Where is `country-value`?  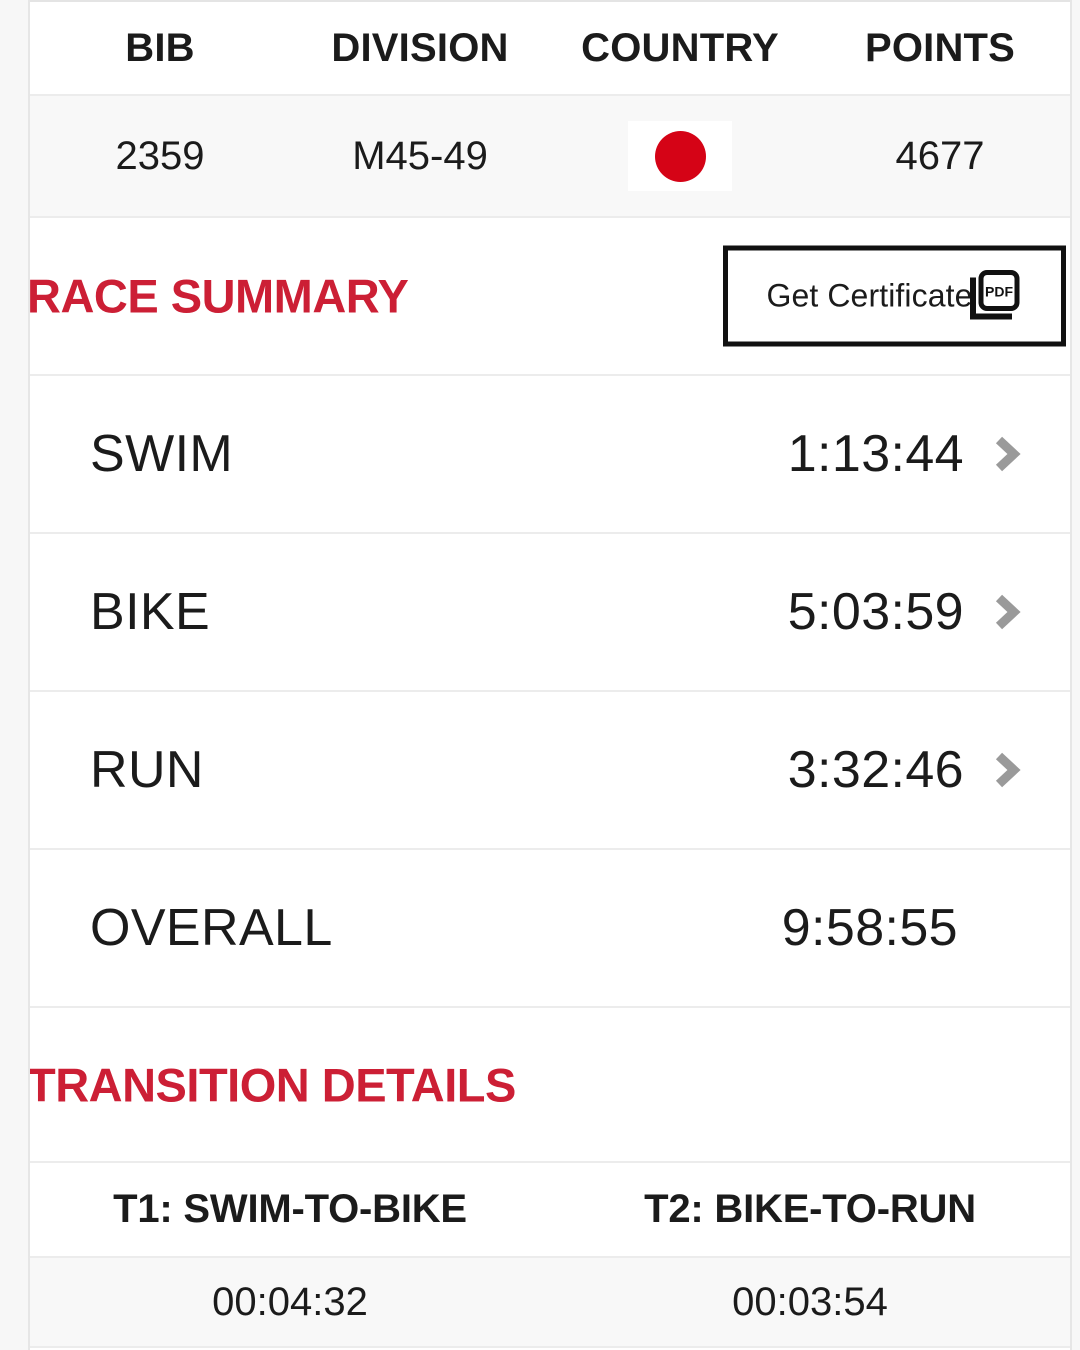
country-value is located at coordinates (680, 156).